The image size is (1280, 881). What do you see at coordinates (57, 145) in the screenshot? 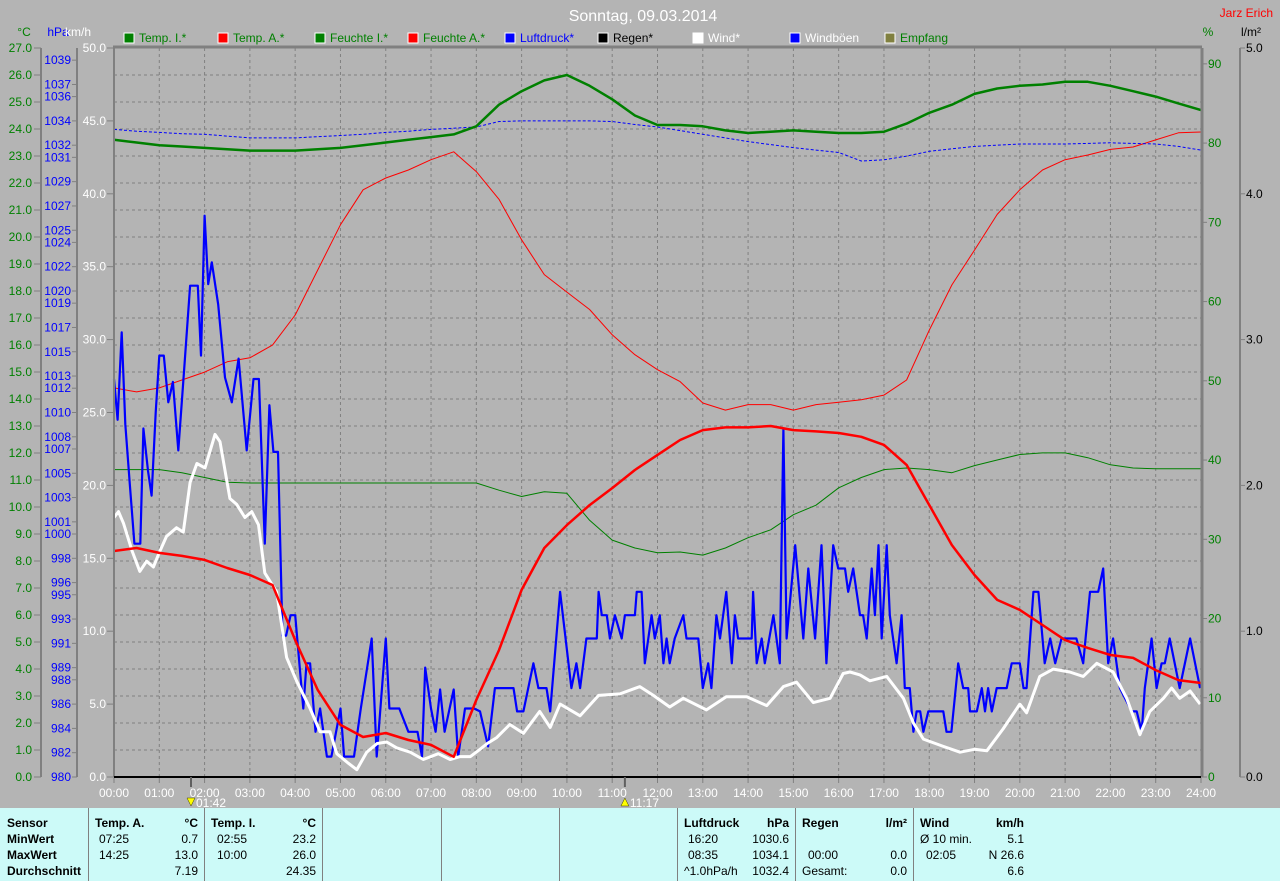
I see `pressure-tick-label: 1032` at bounding box center [57, 145].